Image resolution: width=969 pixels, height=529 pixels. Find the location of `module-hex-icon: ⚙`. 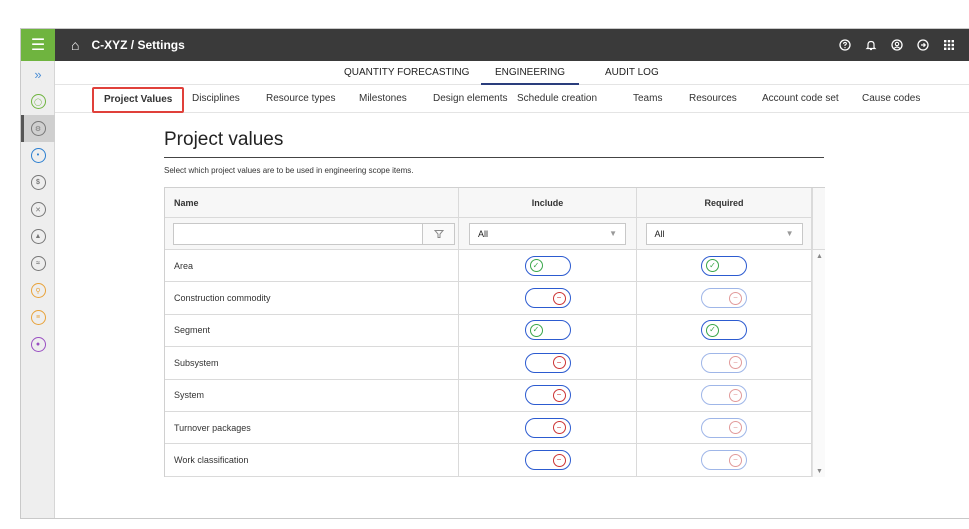

module-hex-icon: ⚙ is located at coordinates (38, 128).